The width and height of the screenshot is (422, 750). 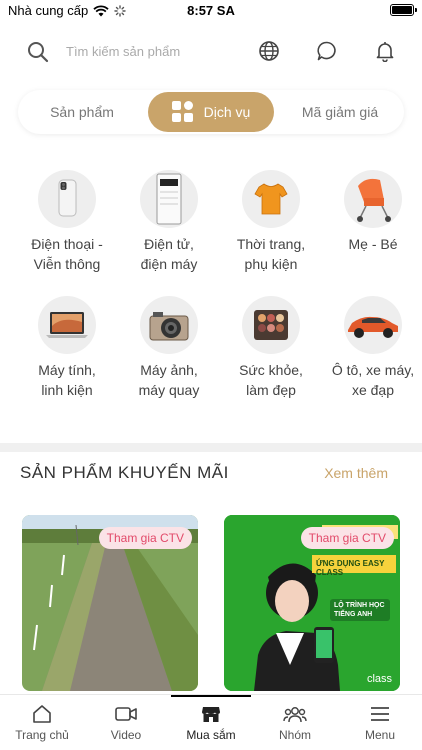 I want to click on loading-icon, so click(x=120, y=10).